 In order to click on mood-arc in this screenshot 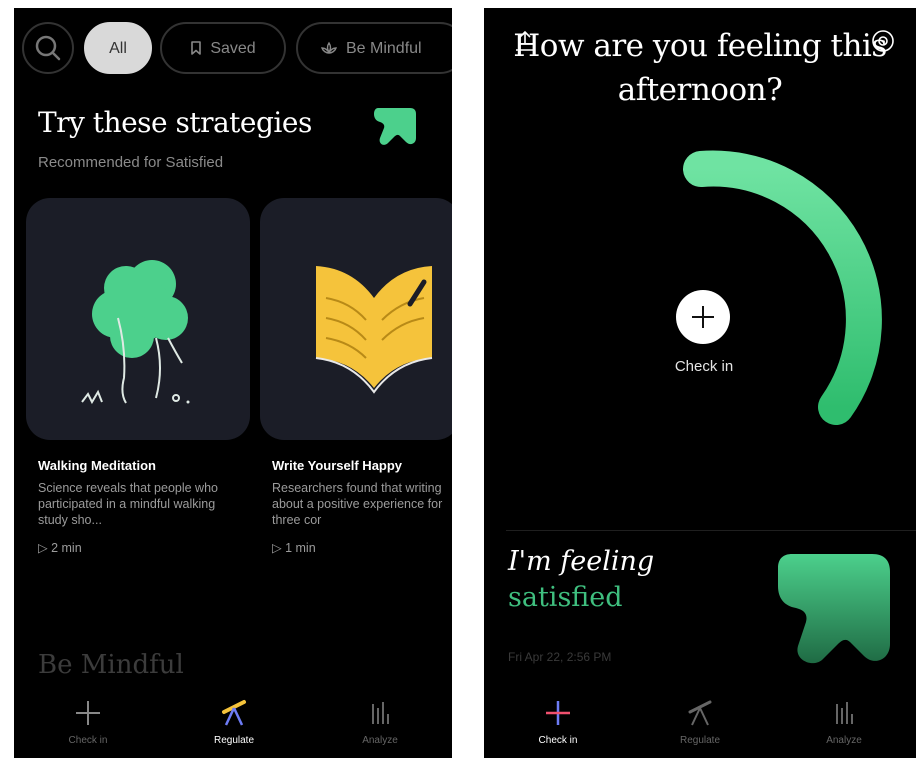, I will do `click(782, 287)`.